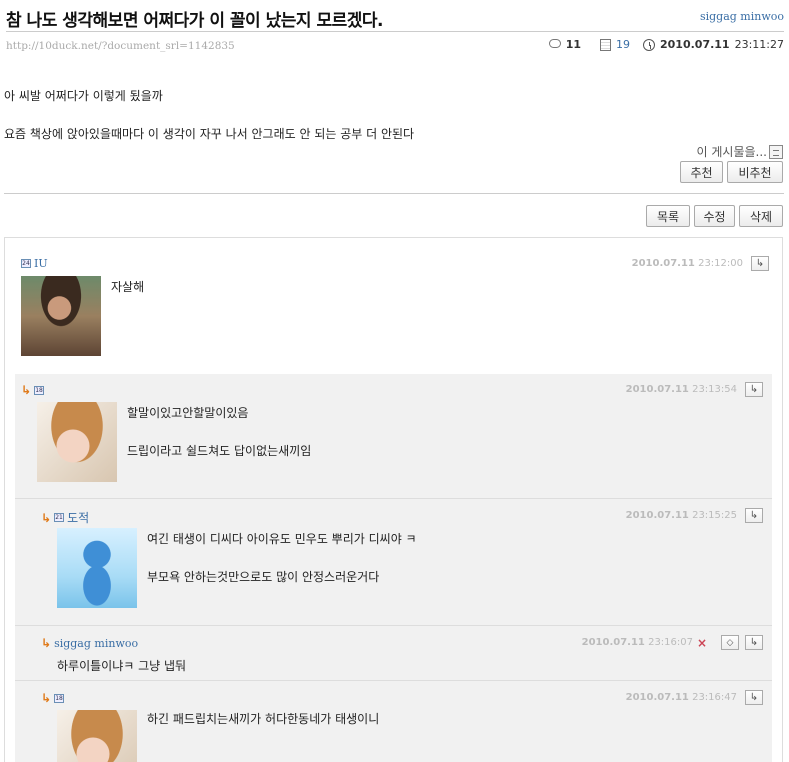  Describe the element at coordinates (59, 517) in the screenshot. I see `level-icon: 21` at that location.